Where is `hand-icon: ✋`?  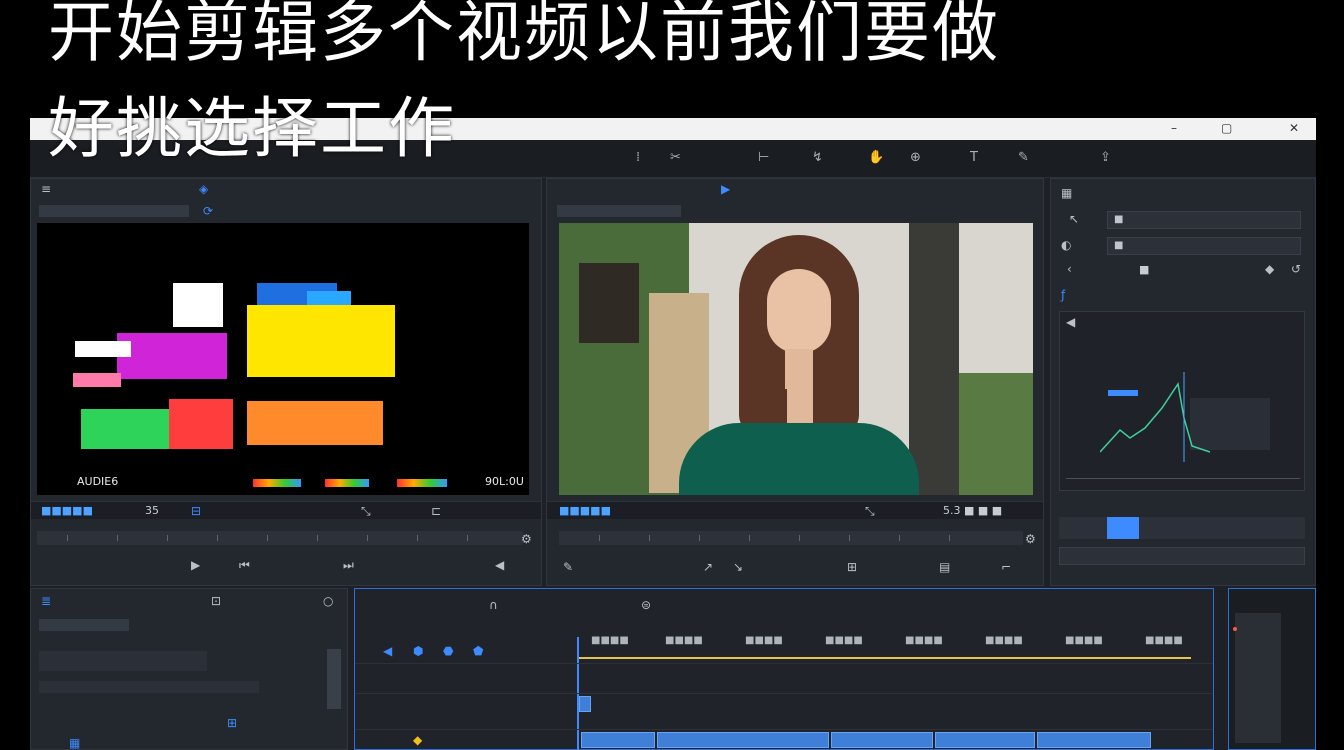
hand-icon: ✋ is located at coordinates (876, 157).